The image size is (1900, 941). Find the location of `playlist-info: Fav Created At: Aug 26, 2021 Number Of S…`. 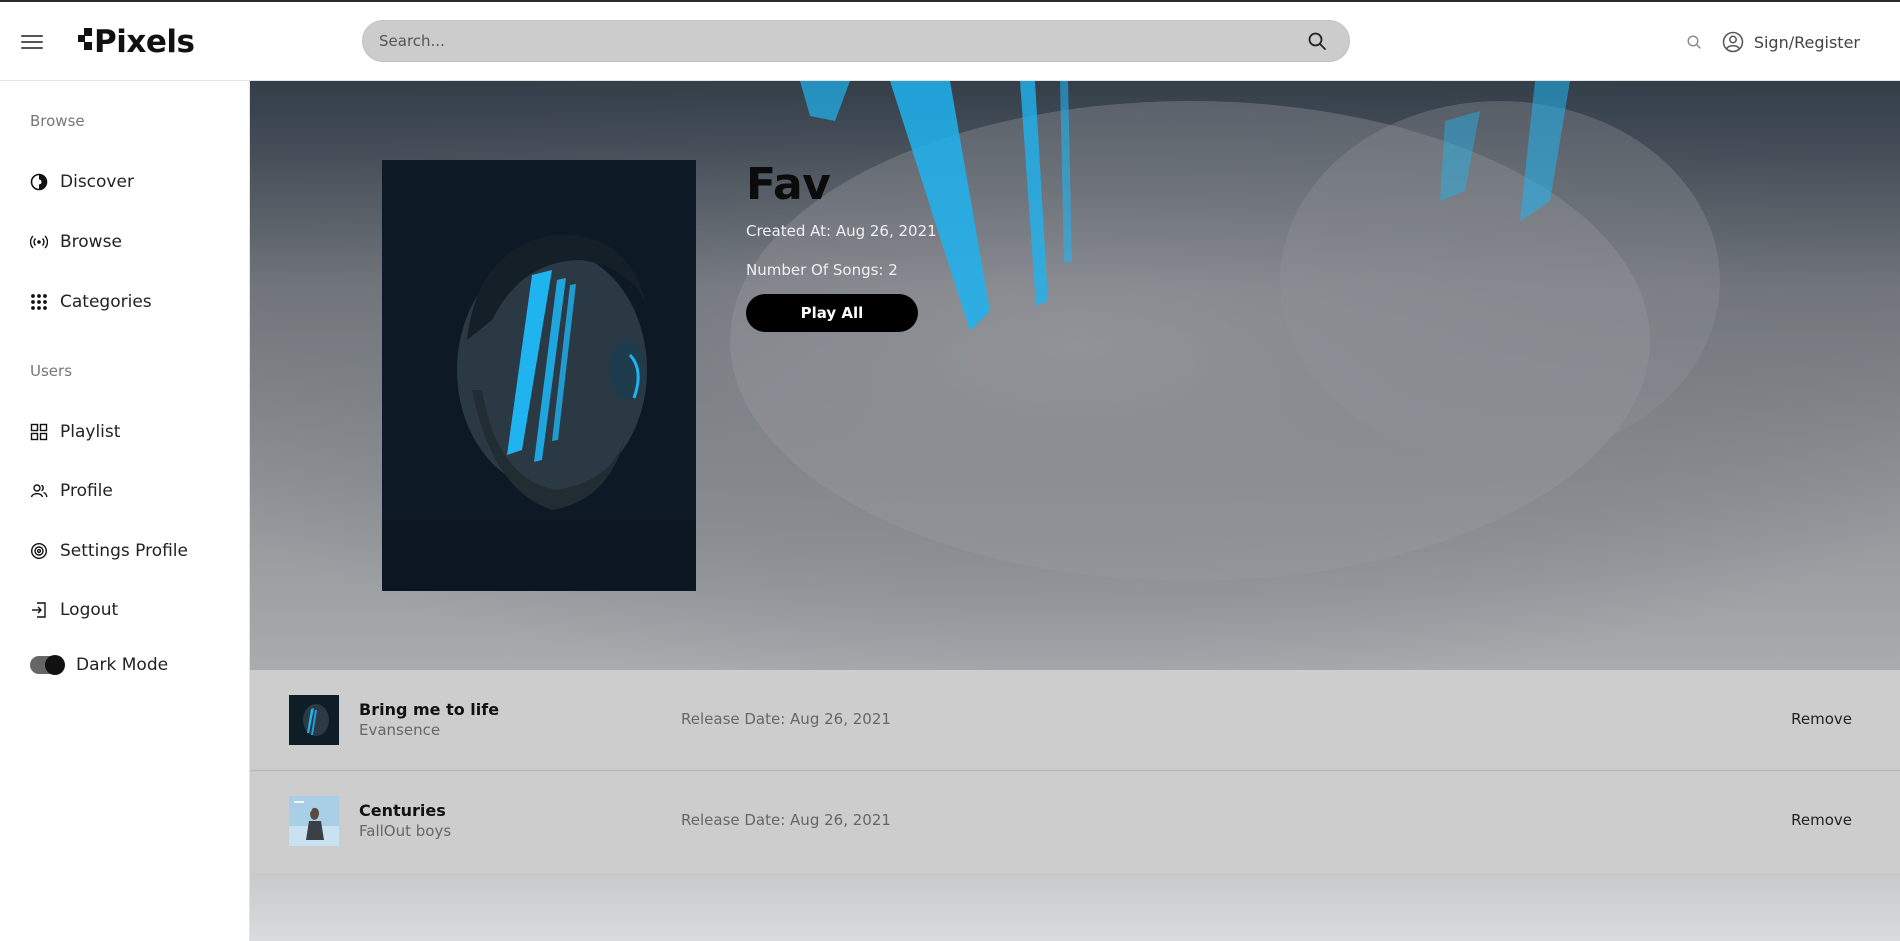

playlist-info: Fav Created At: Aug 26, 2021 Number Of S… is located at coordinates (841, 245).